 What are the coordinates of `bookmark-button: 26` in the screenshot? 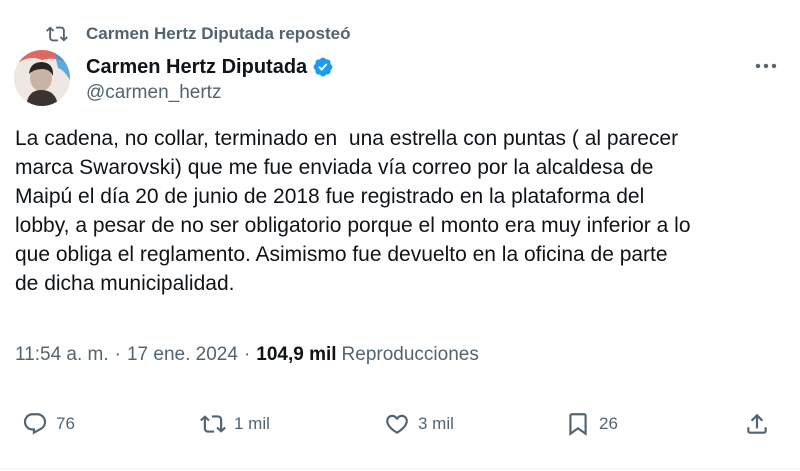 It's located at (591, 424).